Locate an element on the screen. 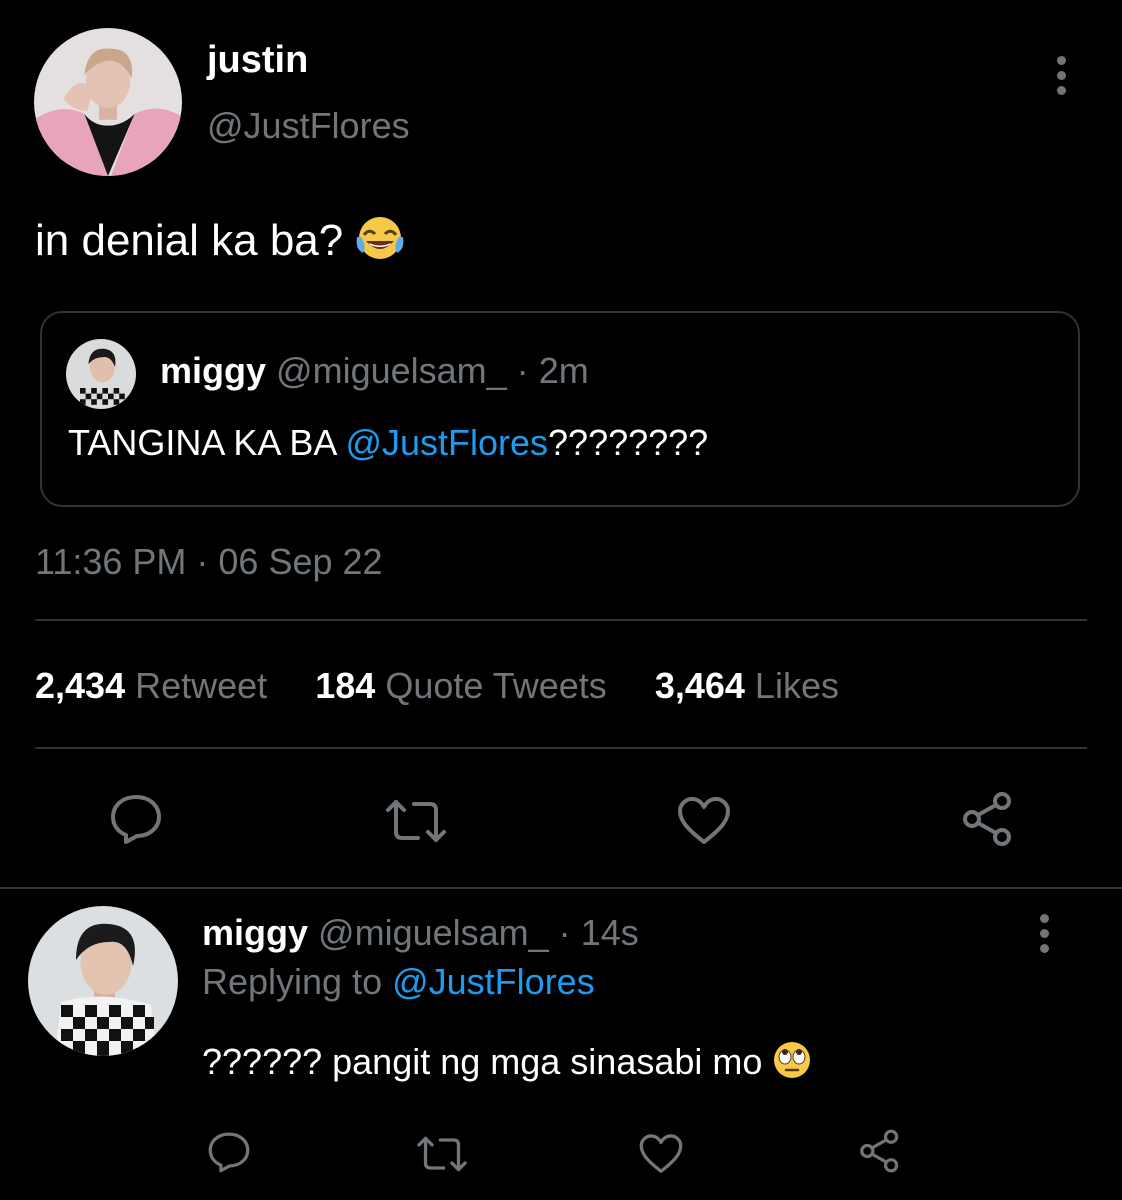  quoted-tweet-text: TANGINA KA BA @JustFlores???????? is located at coordinates (388, 443).